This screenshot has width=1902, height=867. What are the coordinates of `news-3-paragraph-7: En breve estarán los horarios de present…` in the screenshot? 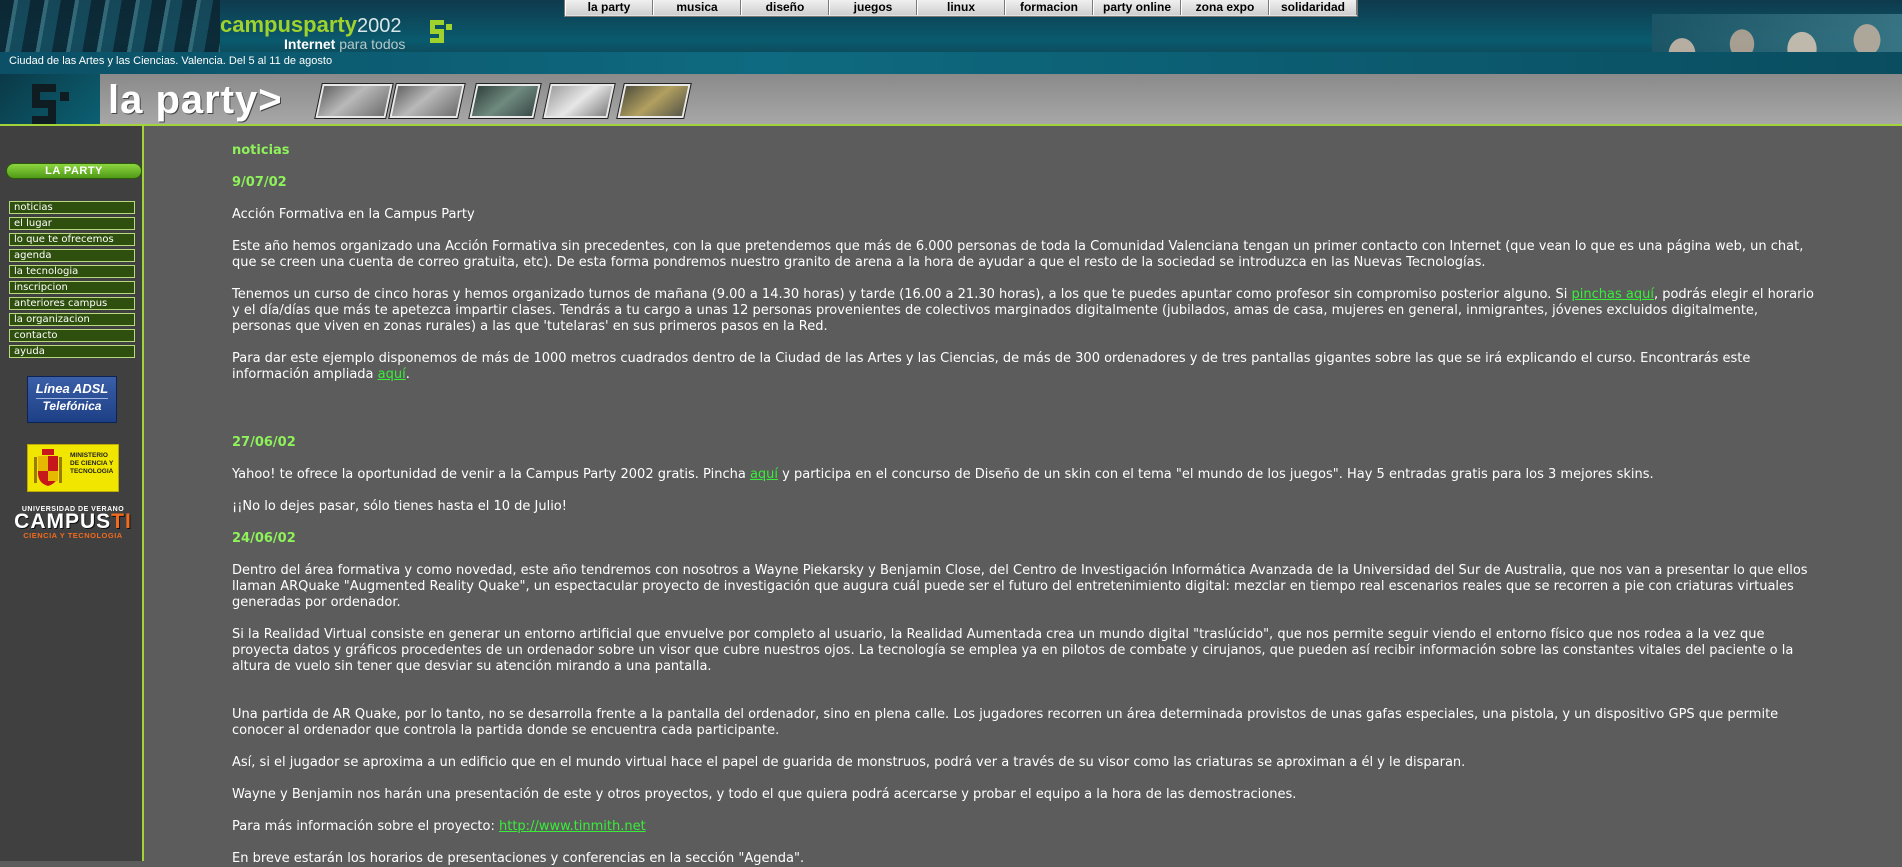 It's located at (518, 858).